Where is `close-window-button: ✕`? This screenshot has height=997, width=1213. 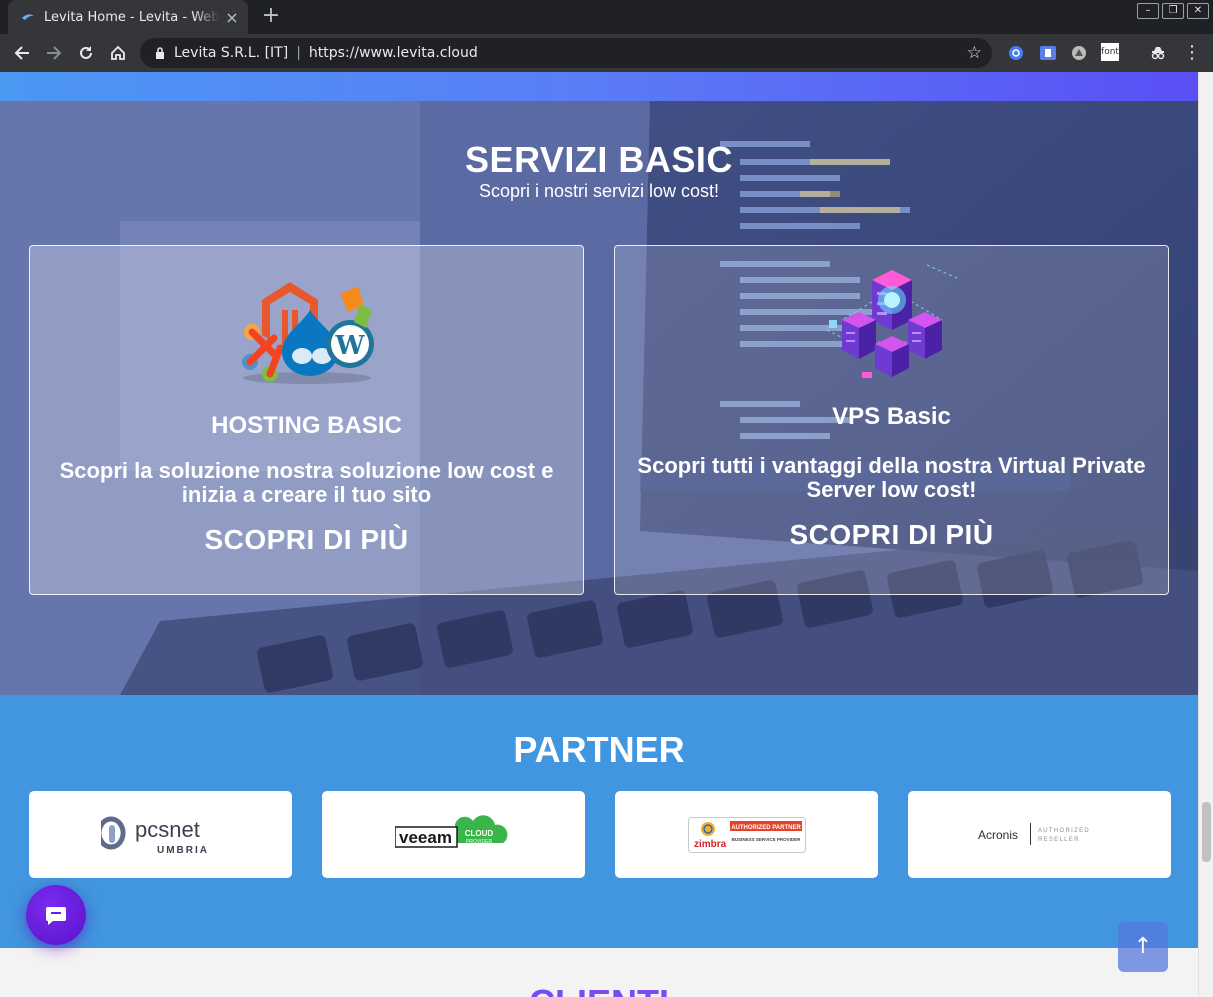
close-window-button: ✕ is located at coordinates (1198, 11).